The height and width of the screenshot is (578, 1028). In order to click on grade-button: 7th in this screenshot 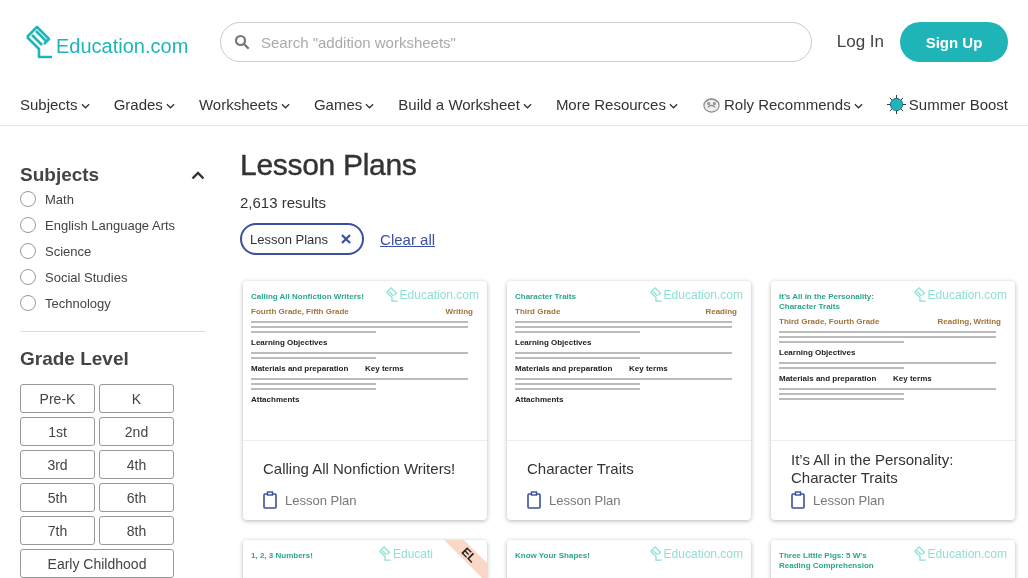, I will do `click(57, 530)`.